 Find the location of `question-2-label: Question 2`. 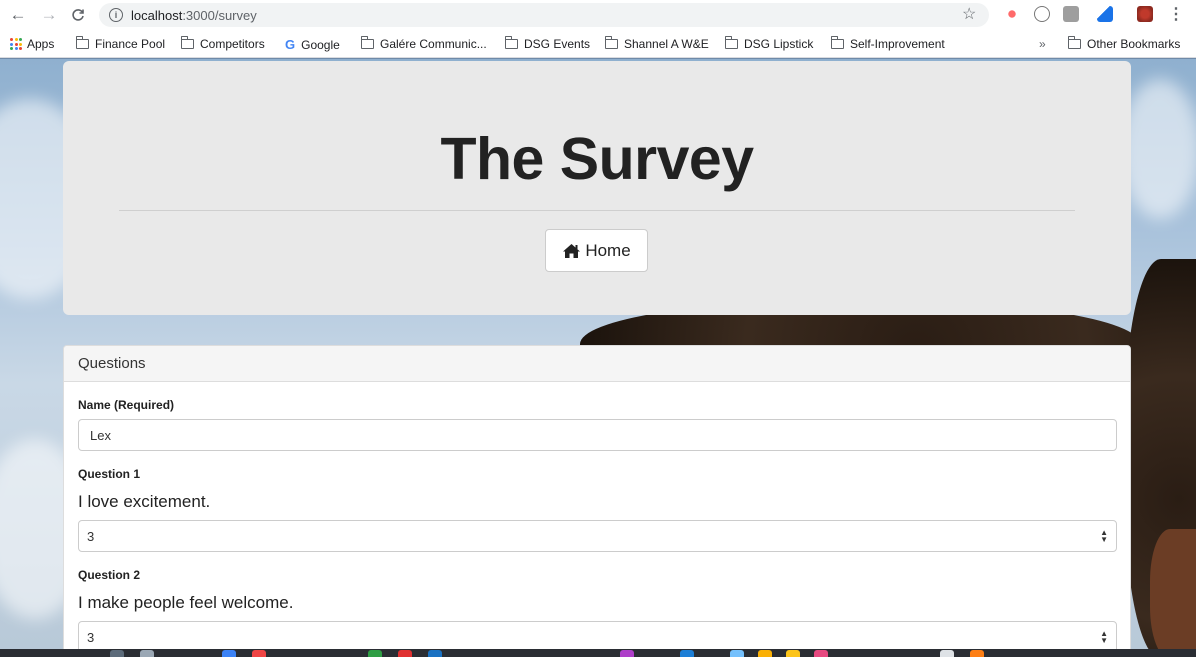

question-2-label: Question 2 is located at coordinates (109, 575).